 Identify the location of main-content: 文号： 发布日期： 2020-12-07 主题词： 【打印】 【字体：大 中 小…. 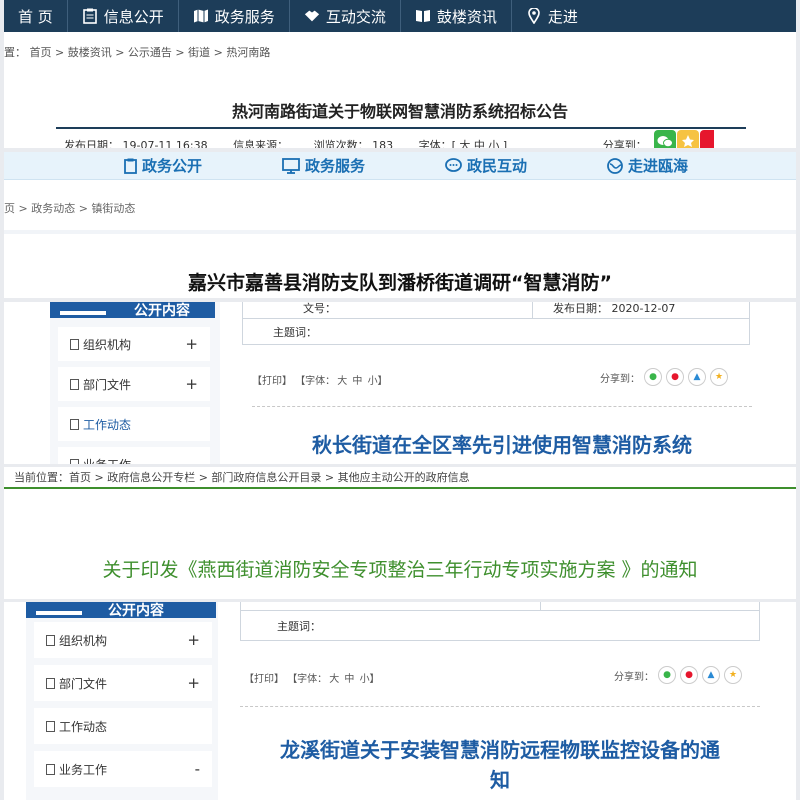
(502, 383).